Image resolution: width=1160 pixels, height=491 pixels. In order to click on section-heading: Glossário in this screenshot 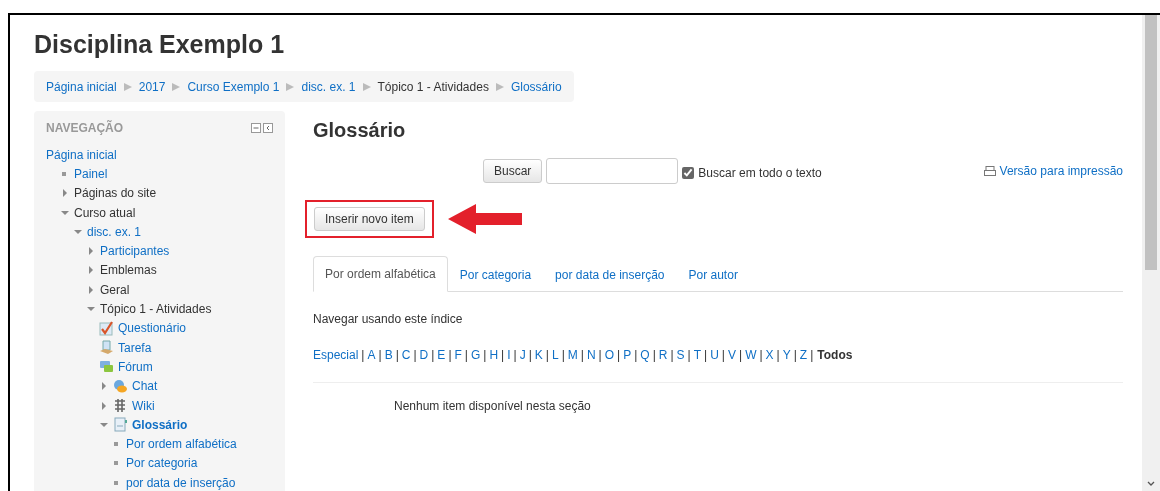, I will do `click(360, 130)`.